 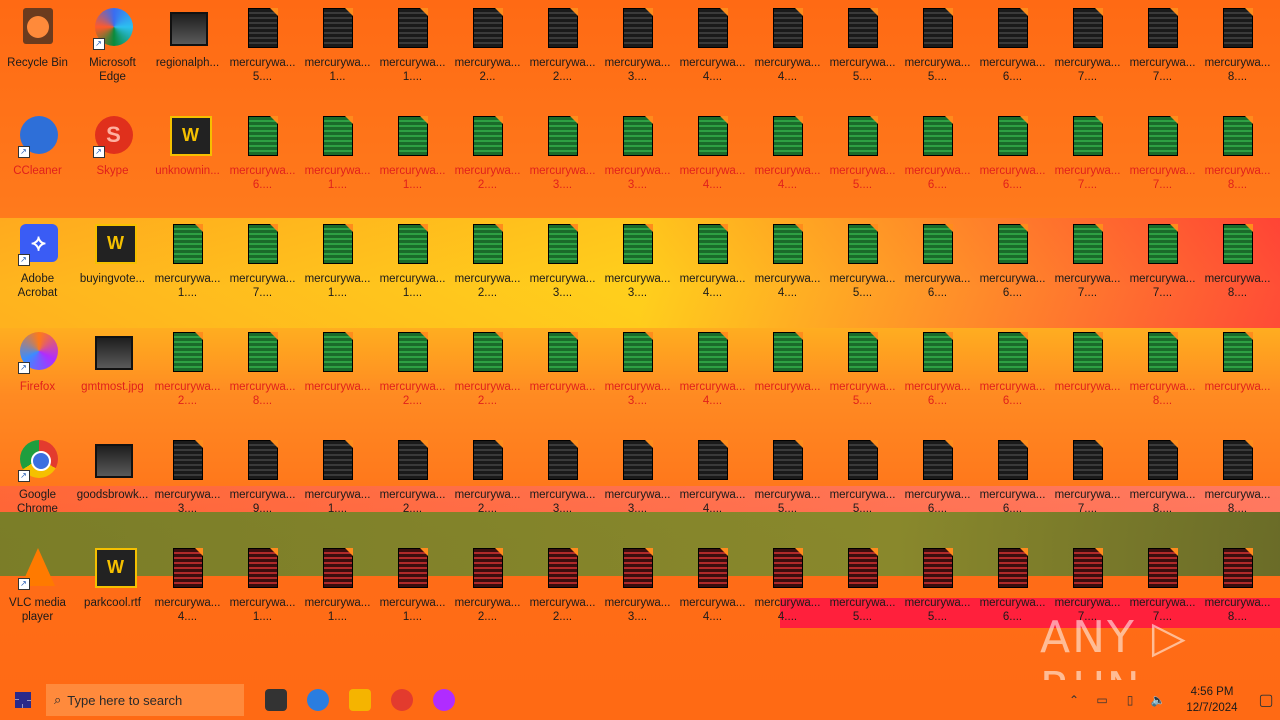 What do you see at coordinates (360, 700) in the screenshot?
I see `file-explorer-icon` at bounding box center [360, 700].